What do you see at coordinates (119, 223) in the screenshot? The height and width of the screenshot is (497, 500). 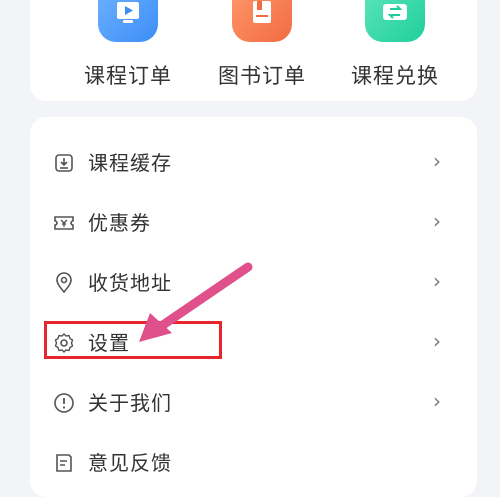 I see `menu-item-label: 优惠券` at bounding box center [119, 223].